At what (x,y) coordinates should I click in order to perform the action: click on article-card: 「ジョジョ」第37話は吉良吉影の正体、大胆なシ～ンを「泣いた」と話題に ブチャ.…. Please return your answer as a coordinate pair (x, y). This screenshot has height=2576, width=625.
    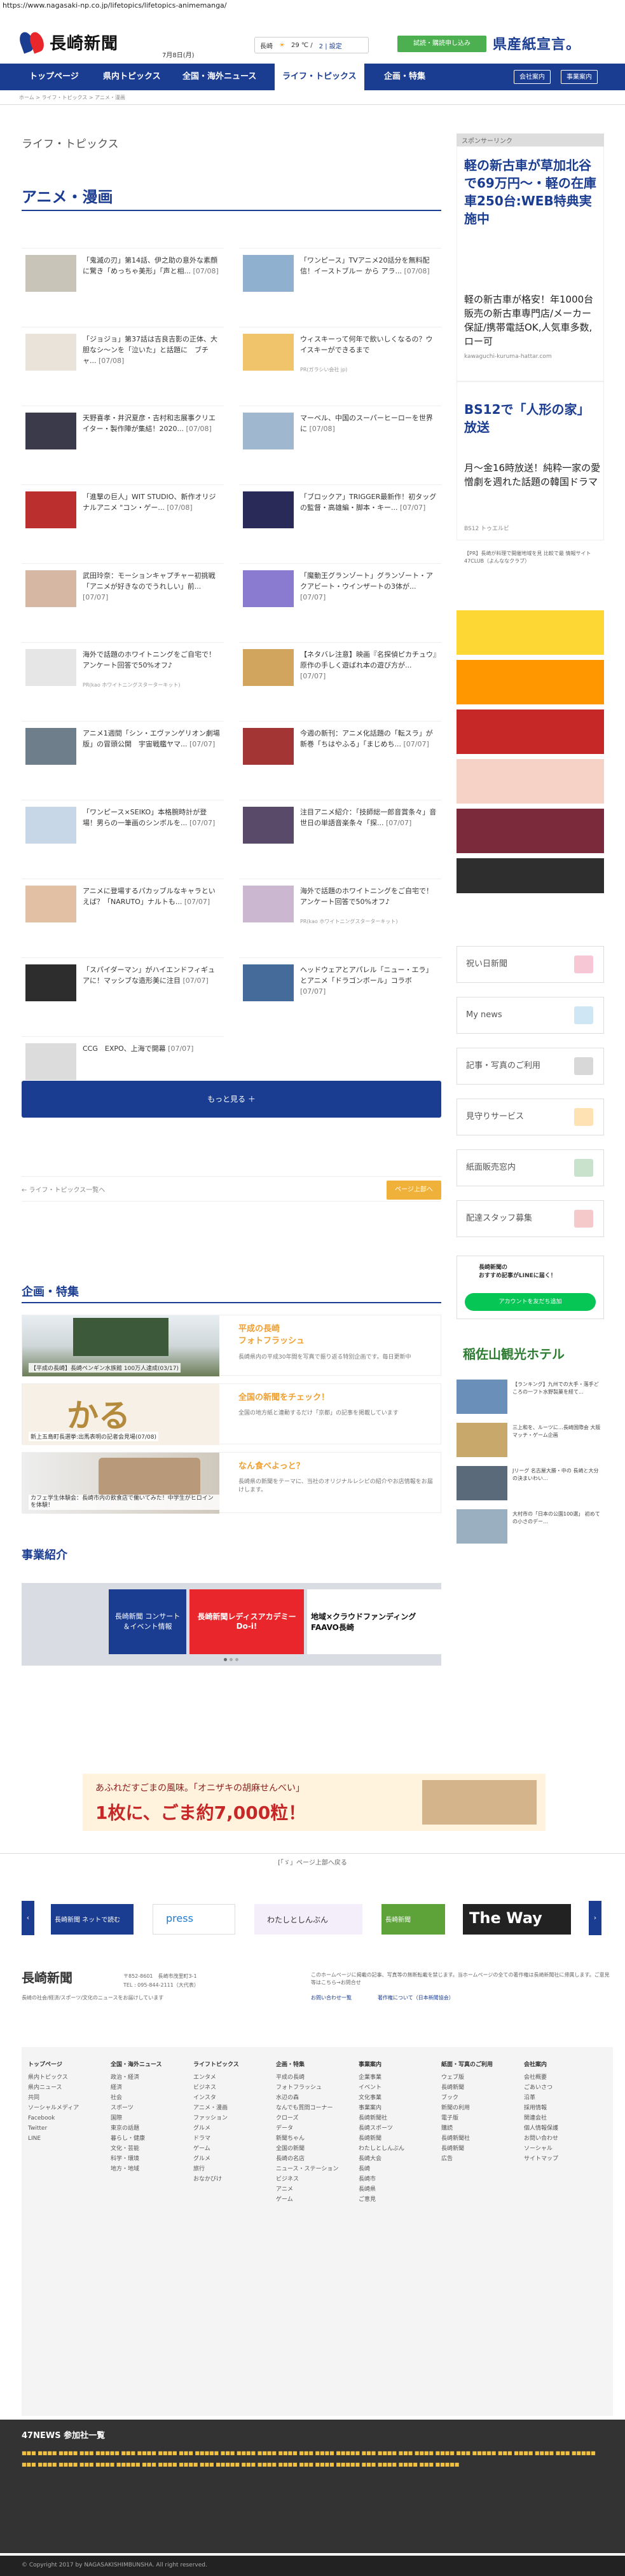
    Looking at the image, I should click on (123, 354).